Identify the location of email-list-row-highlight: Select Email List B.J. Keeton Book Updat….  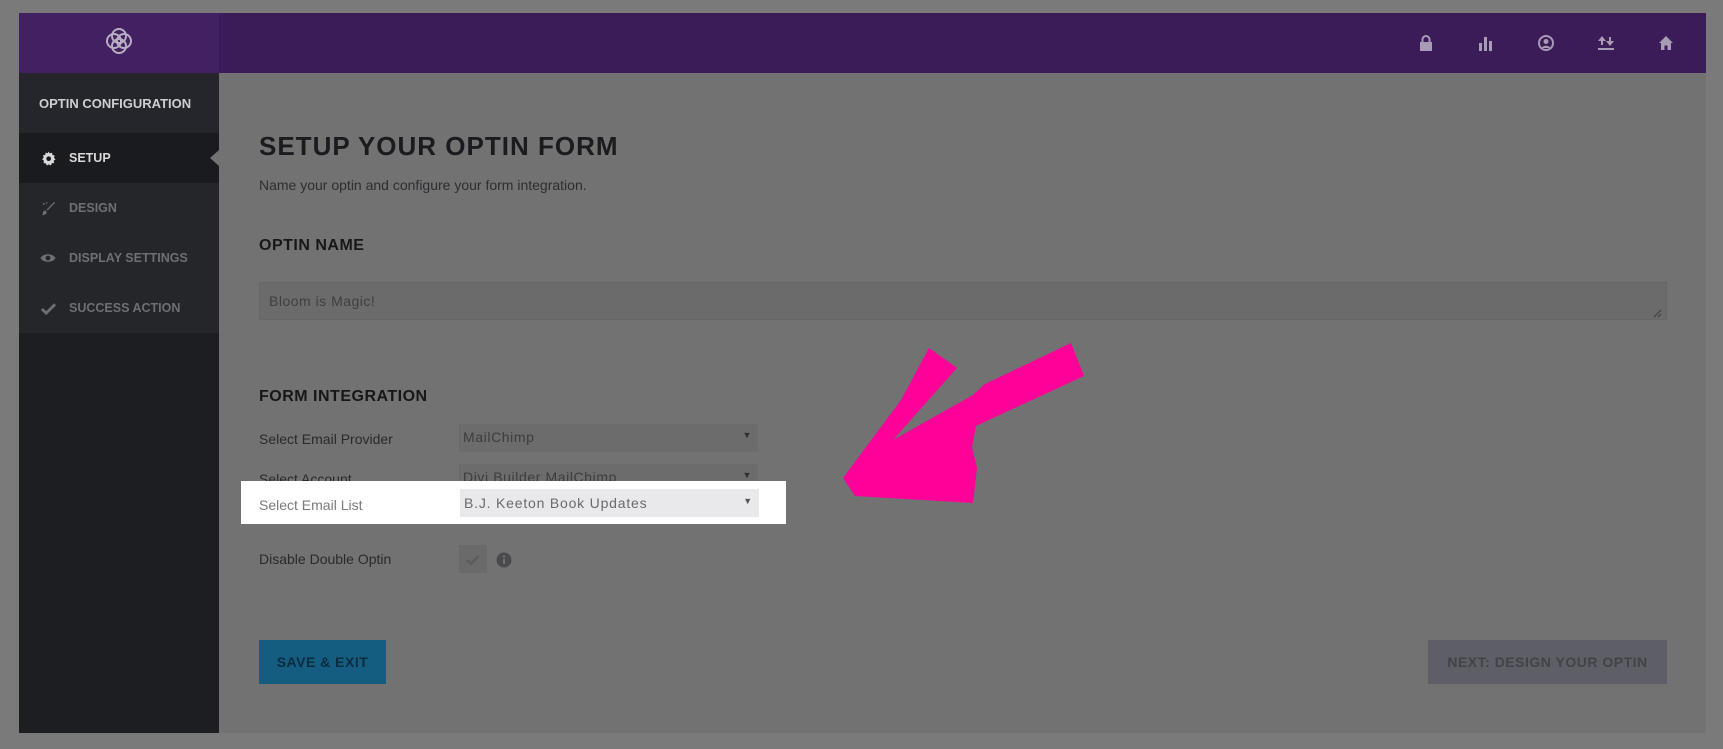
(513, 502).